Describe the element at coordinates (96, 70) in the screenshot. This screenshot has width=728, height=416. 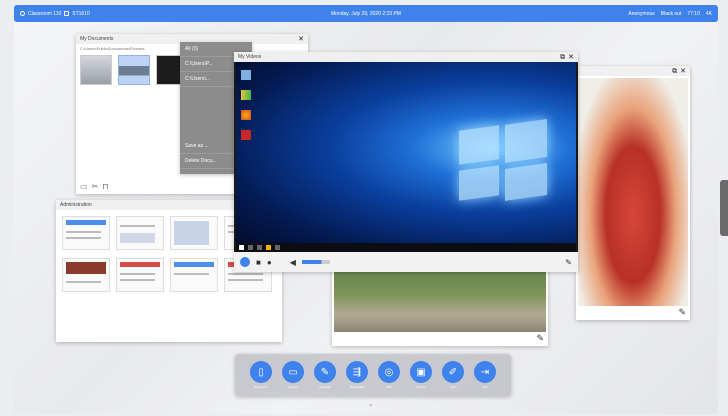
I see `image-thumbnail` at that location.